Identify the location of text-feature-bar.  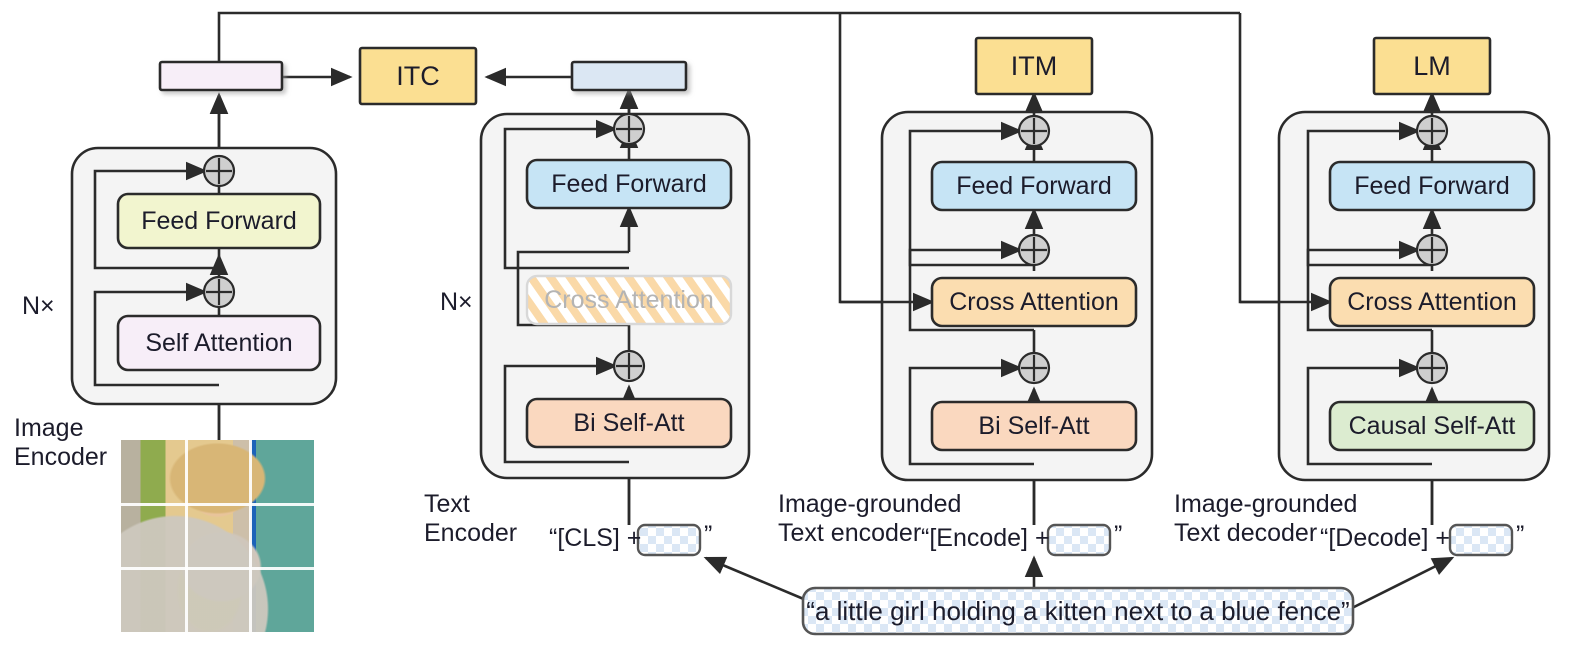
(629, 76).